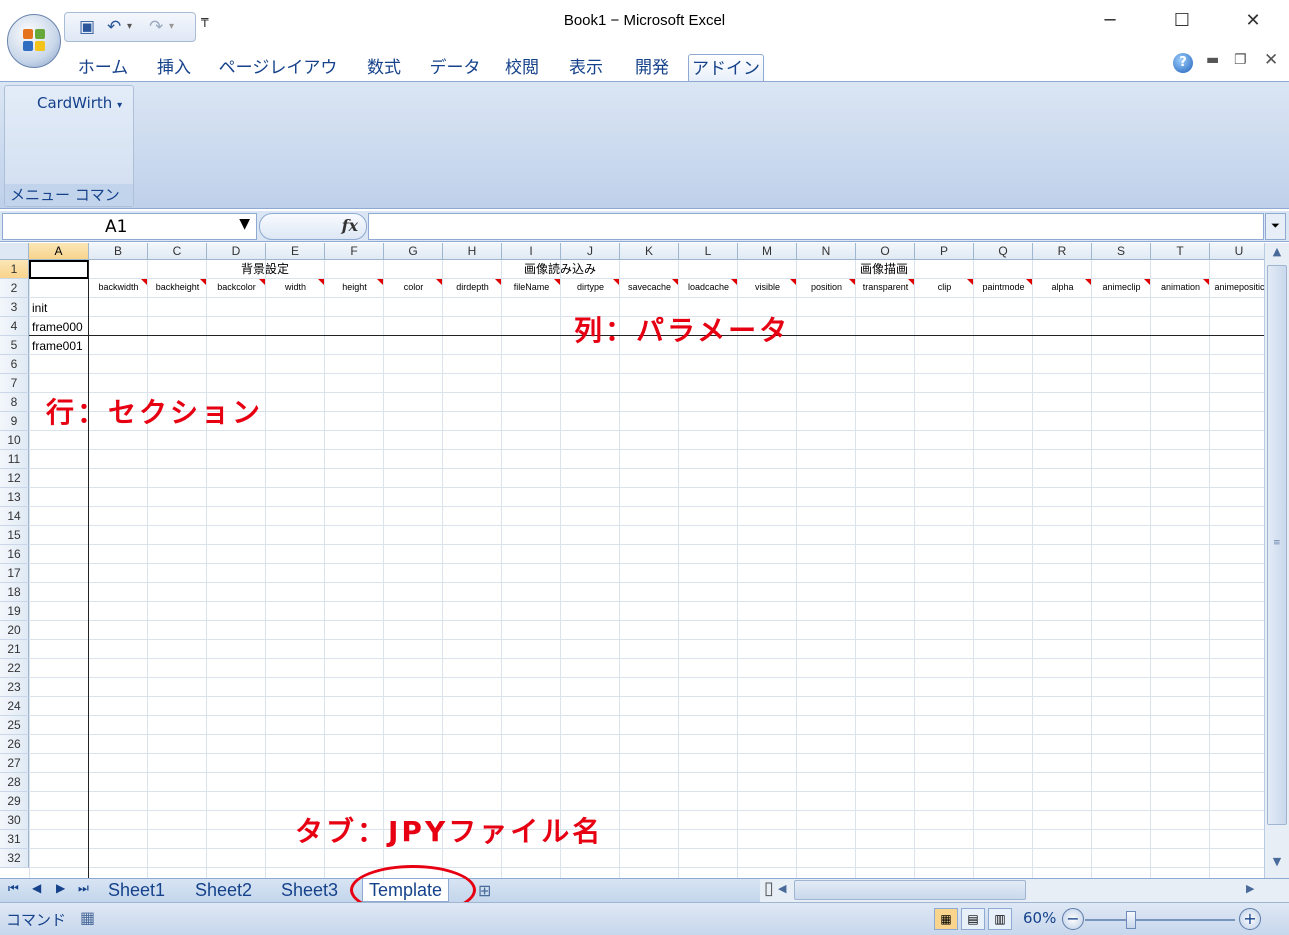 The width and height of the screenshot is (1289, 935). Describe the element at coordinates (14, 687) in the screenshot. I see `row-header-23: 23` at that location.